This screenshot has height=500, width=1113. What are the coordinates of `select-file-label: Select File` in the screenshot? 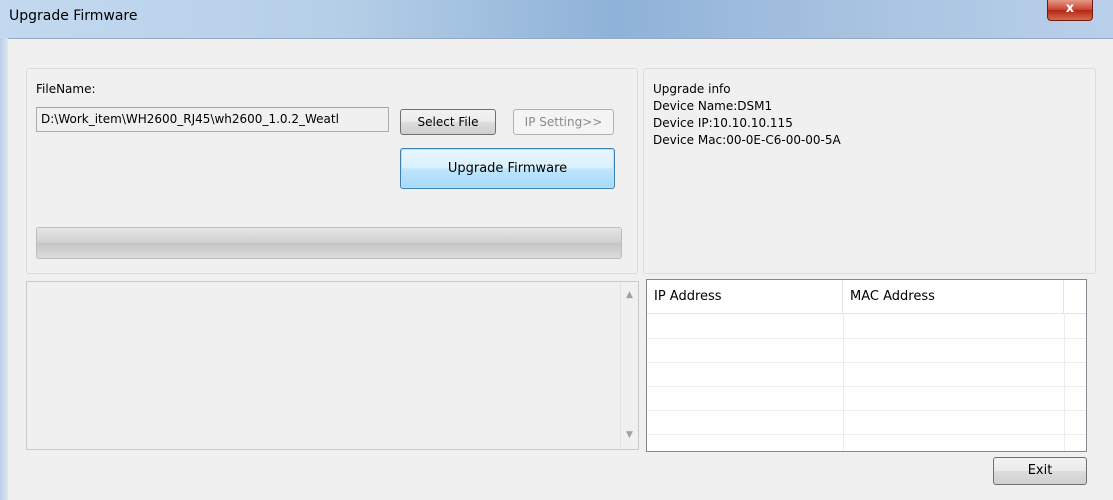 It's located at (448, 122).